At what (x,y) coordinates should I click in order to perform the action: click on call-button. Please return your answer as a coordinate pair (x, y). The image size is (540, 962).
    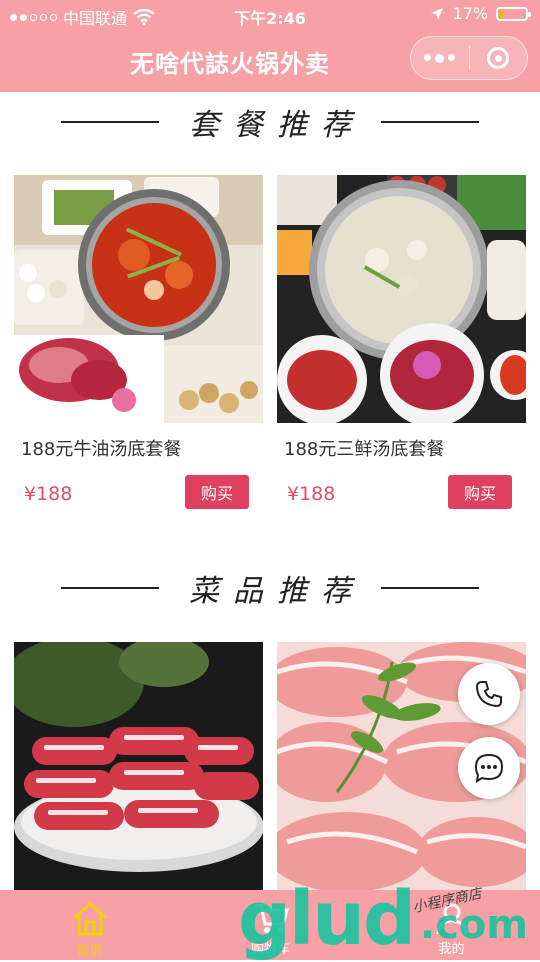
    Looking at the image, I should click on (489, 694).